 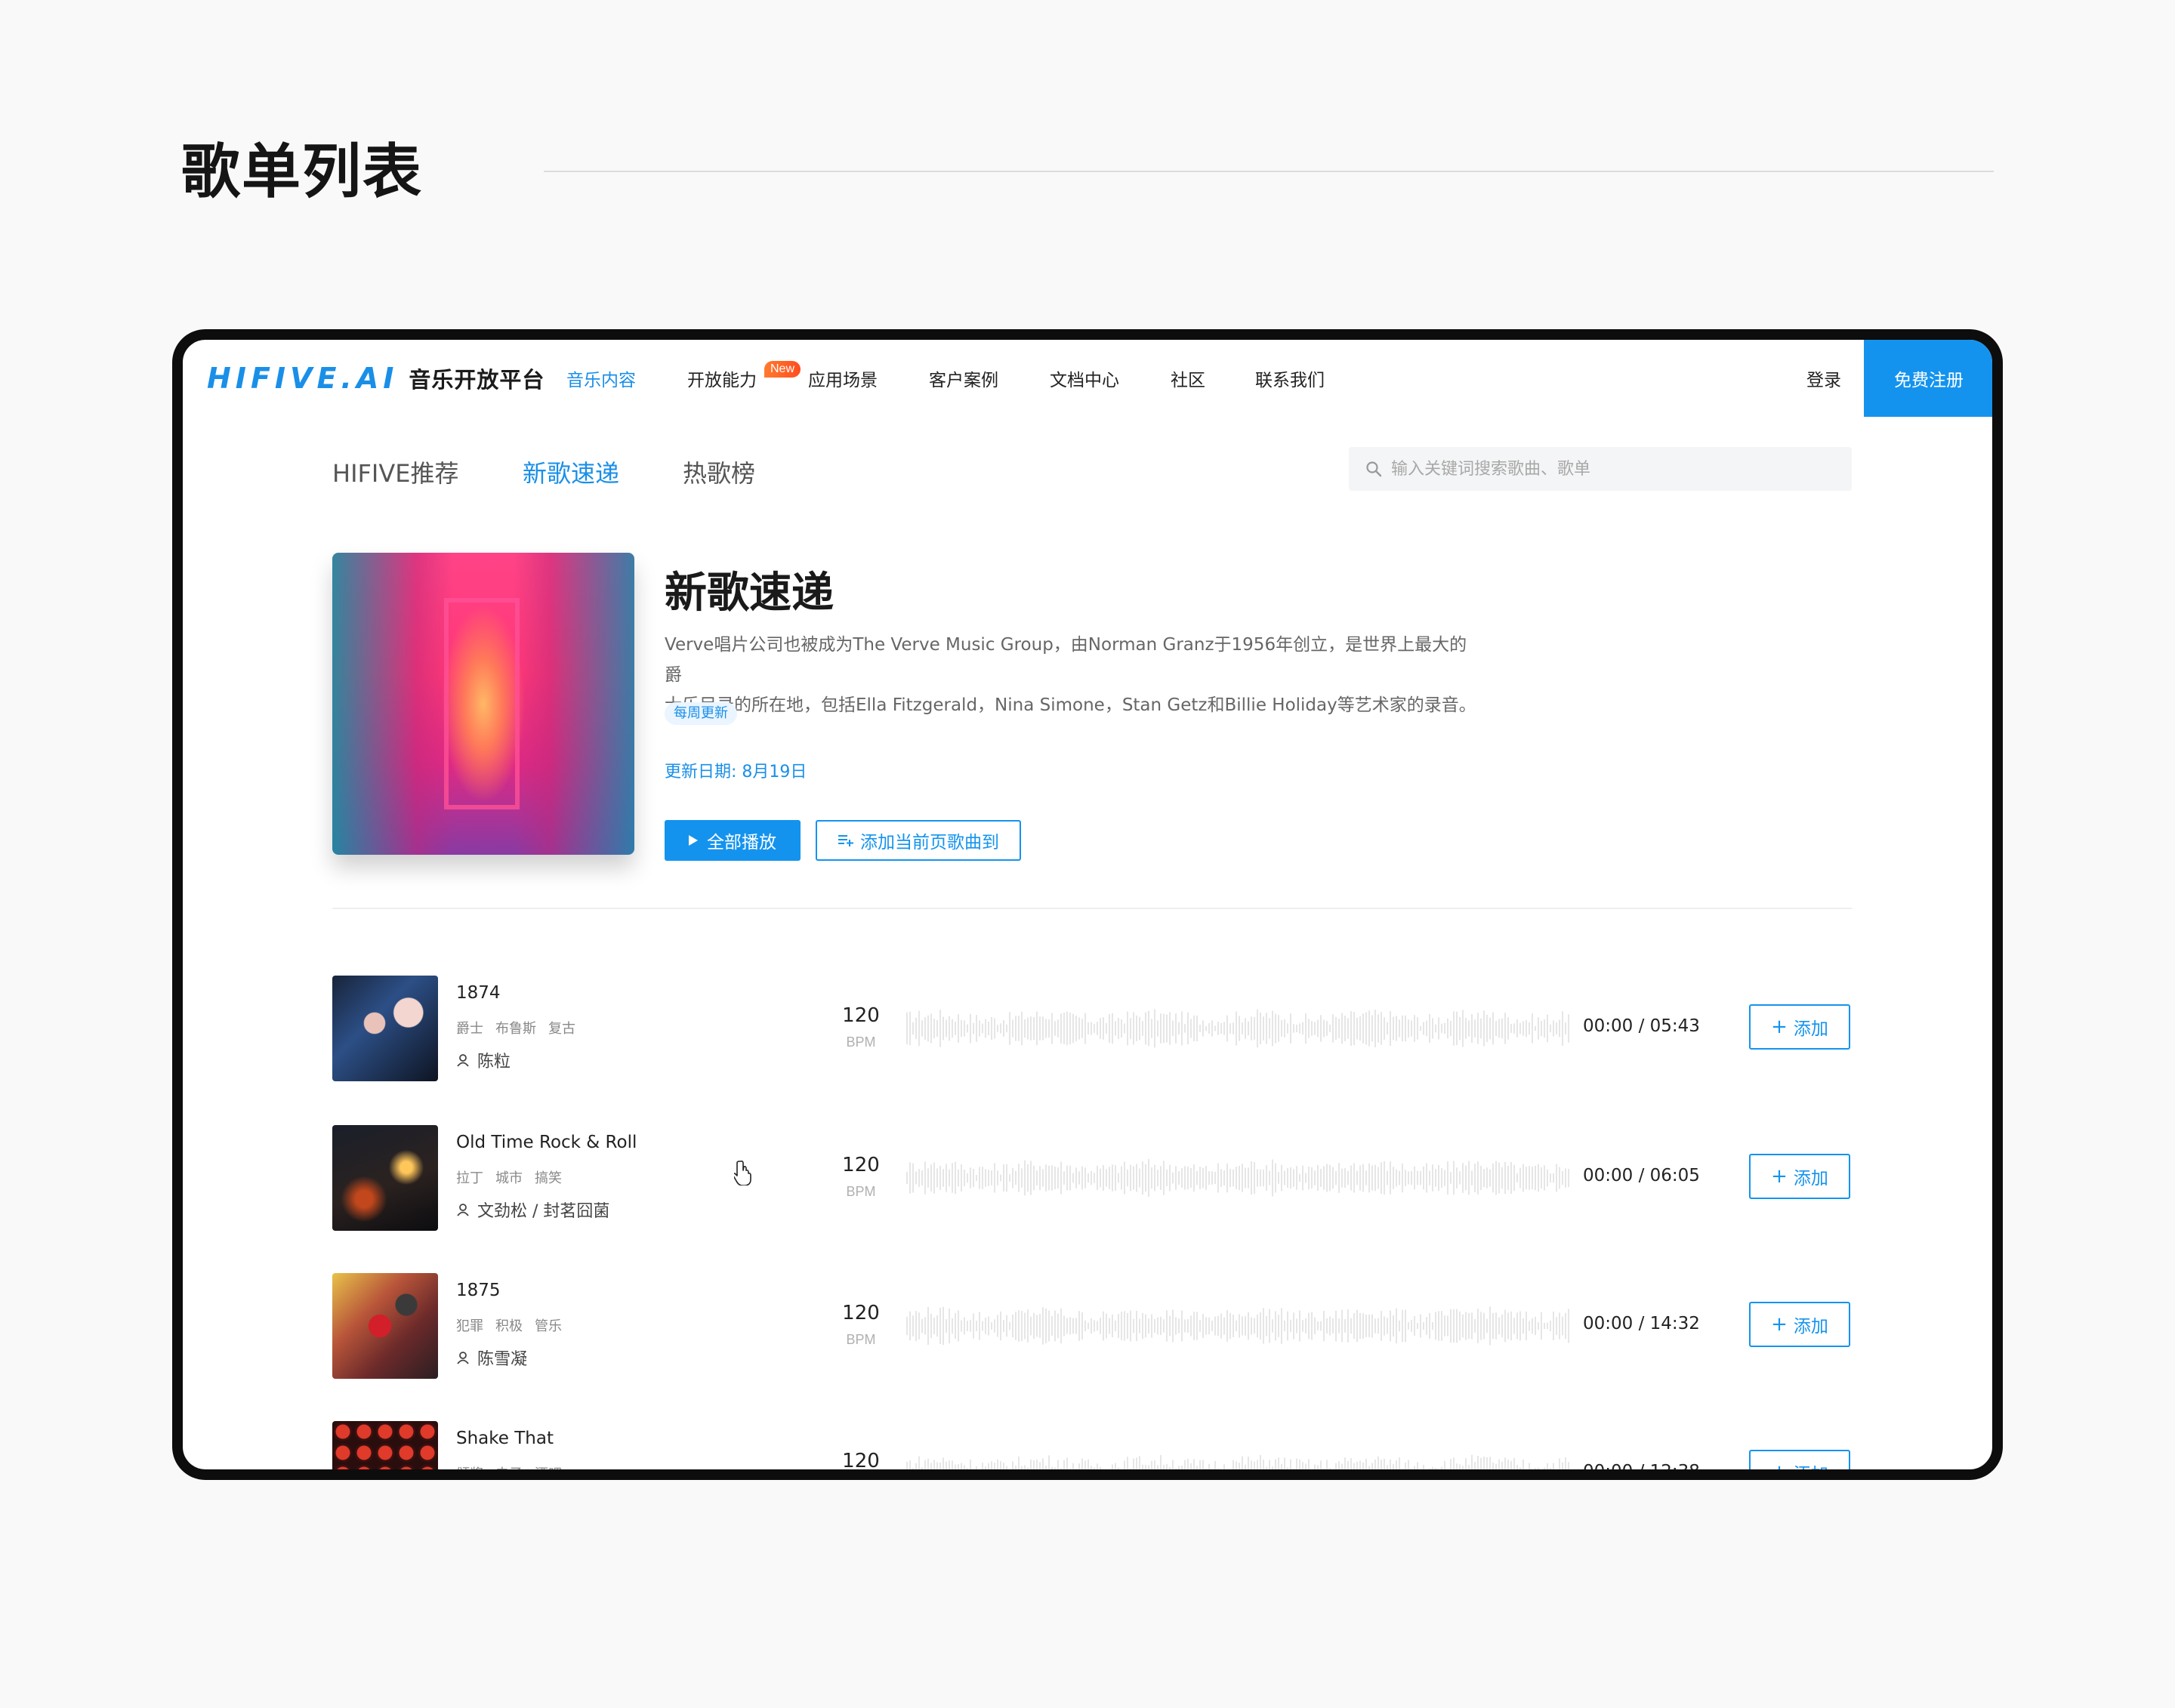 What do you see at coordinates (919, 841) in the screenshot?
I see `add-page-songs-button: 添加当前页歌曲到` at bounding box center [919, 841].